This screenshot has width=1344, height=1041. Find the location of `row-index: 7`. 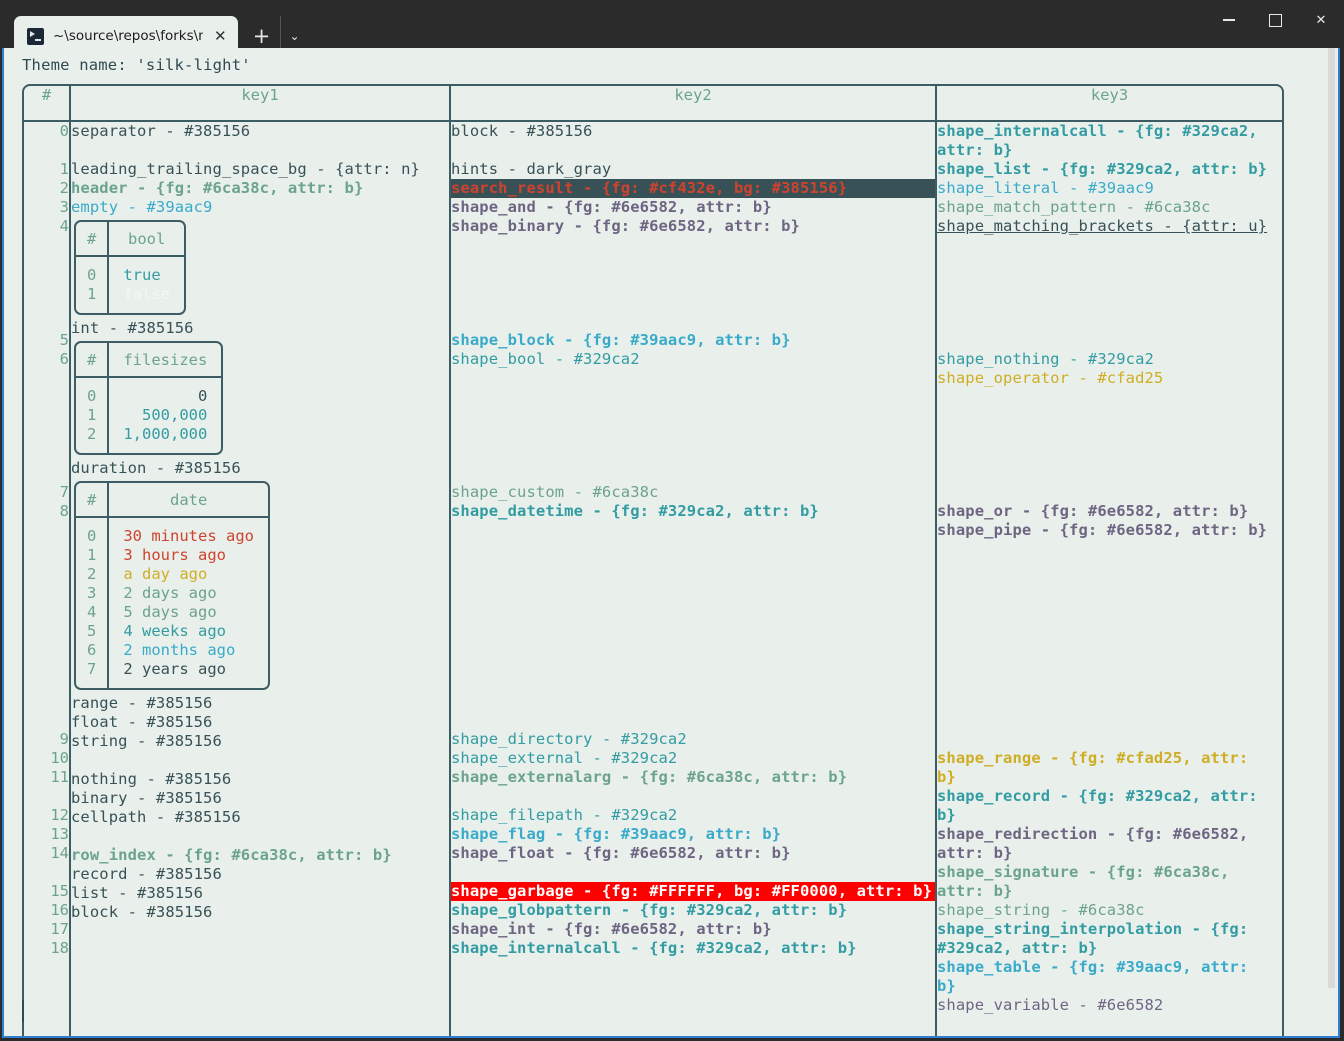

row-index: 7 is located at coordinates (64, 492).